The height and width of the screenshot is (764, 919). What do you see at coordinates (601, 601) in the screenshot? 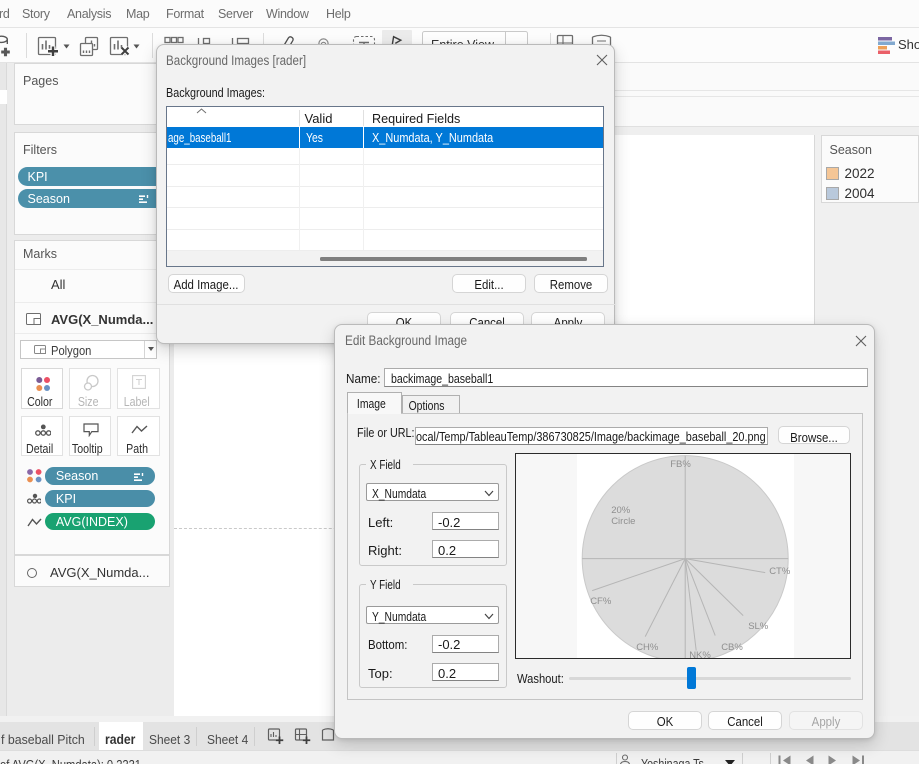
I see `svg-text: CF%` at bounding box center [601, 601].